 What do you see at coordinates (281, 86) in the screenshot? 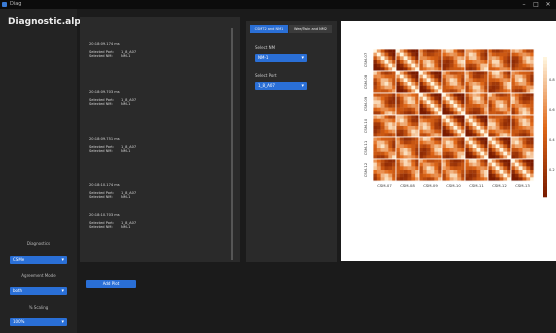
I see `select-port-dropdown: 1_8_A07 ▾` at bounding box center [281, 86].